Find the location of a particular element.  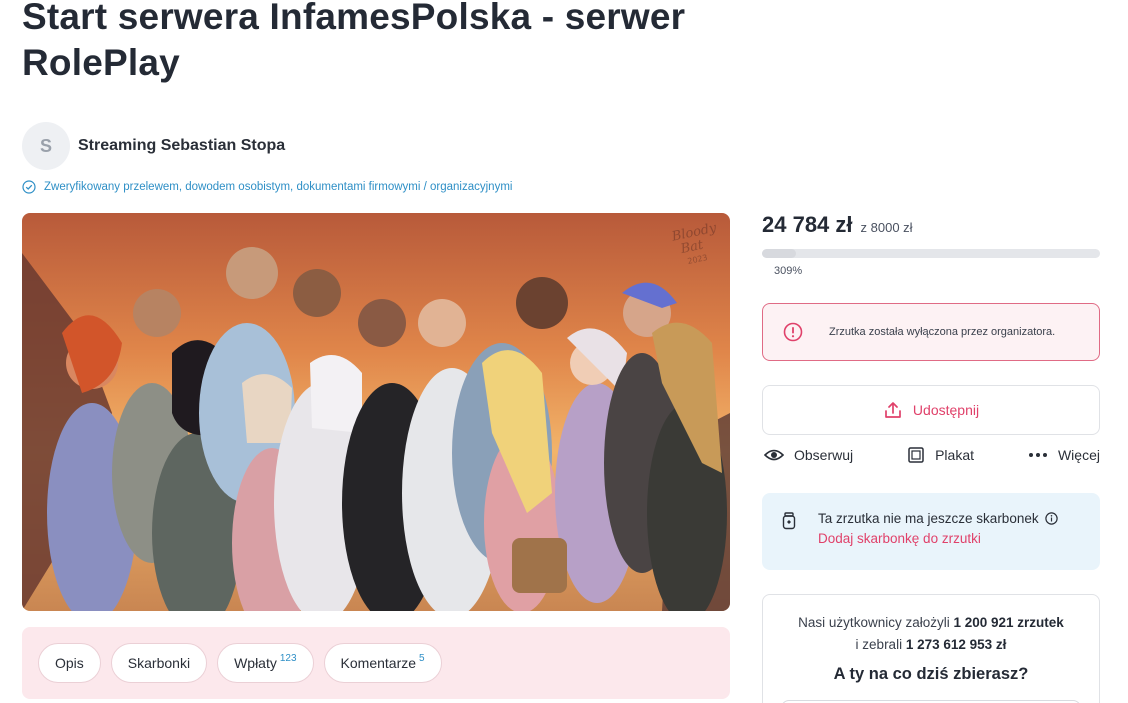

tab-piggybanks: Skarbonki is located at coordinates (159, 663).